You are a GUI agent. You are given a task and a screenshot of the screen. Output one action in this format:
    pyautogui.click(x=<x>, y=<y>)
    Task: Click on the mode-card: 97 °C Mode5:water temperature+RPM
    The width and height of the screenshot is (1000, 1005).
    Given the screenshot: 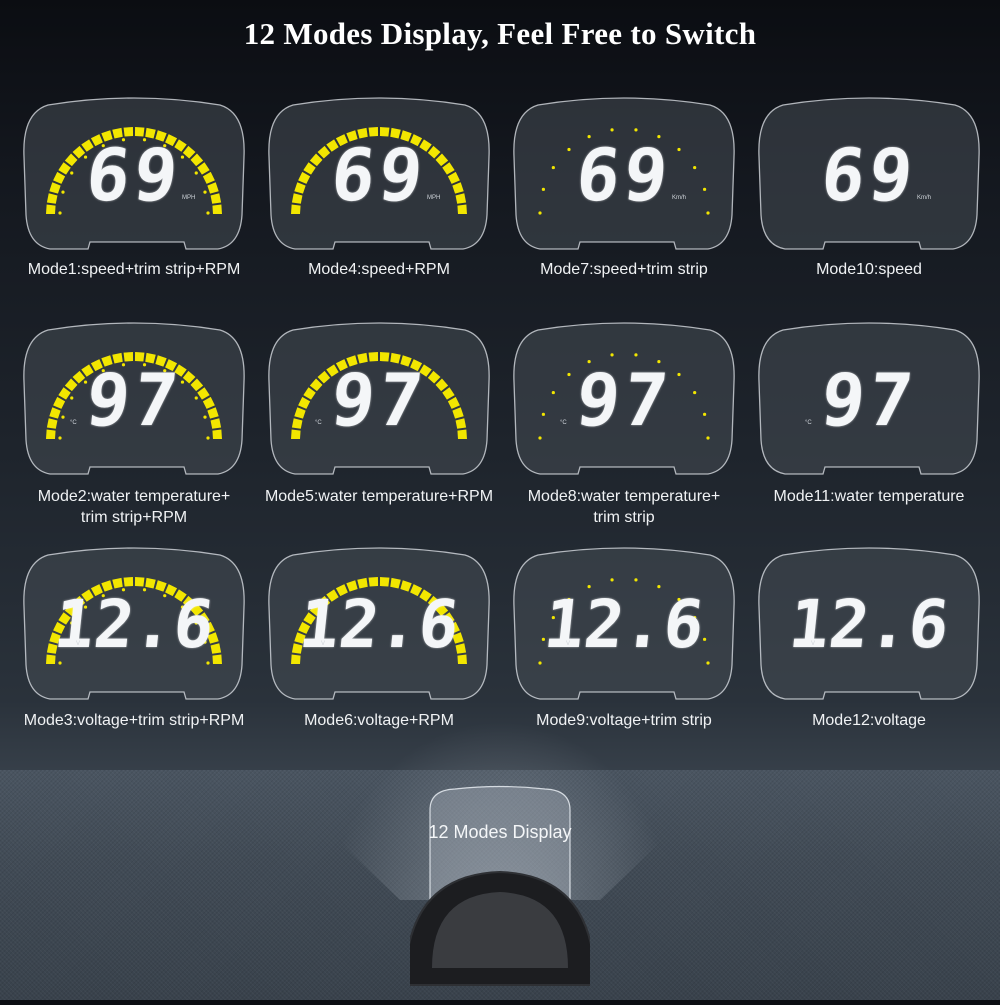 What is the action you would take?
    pyautogui.click(x=379, y=413)
    